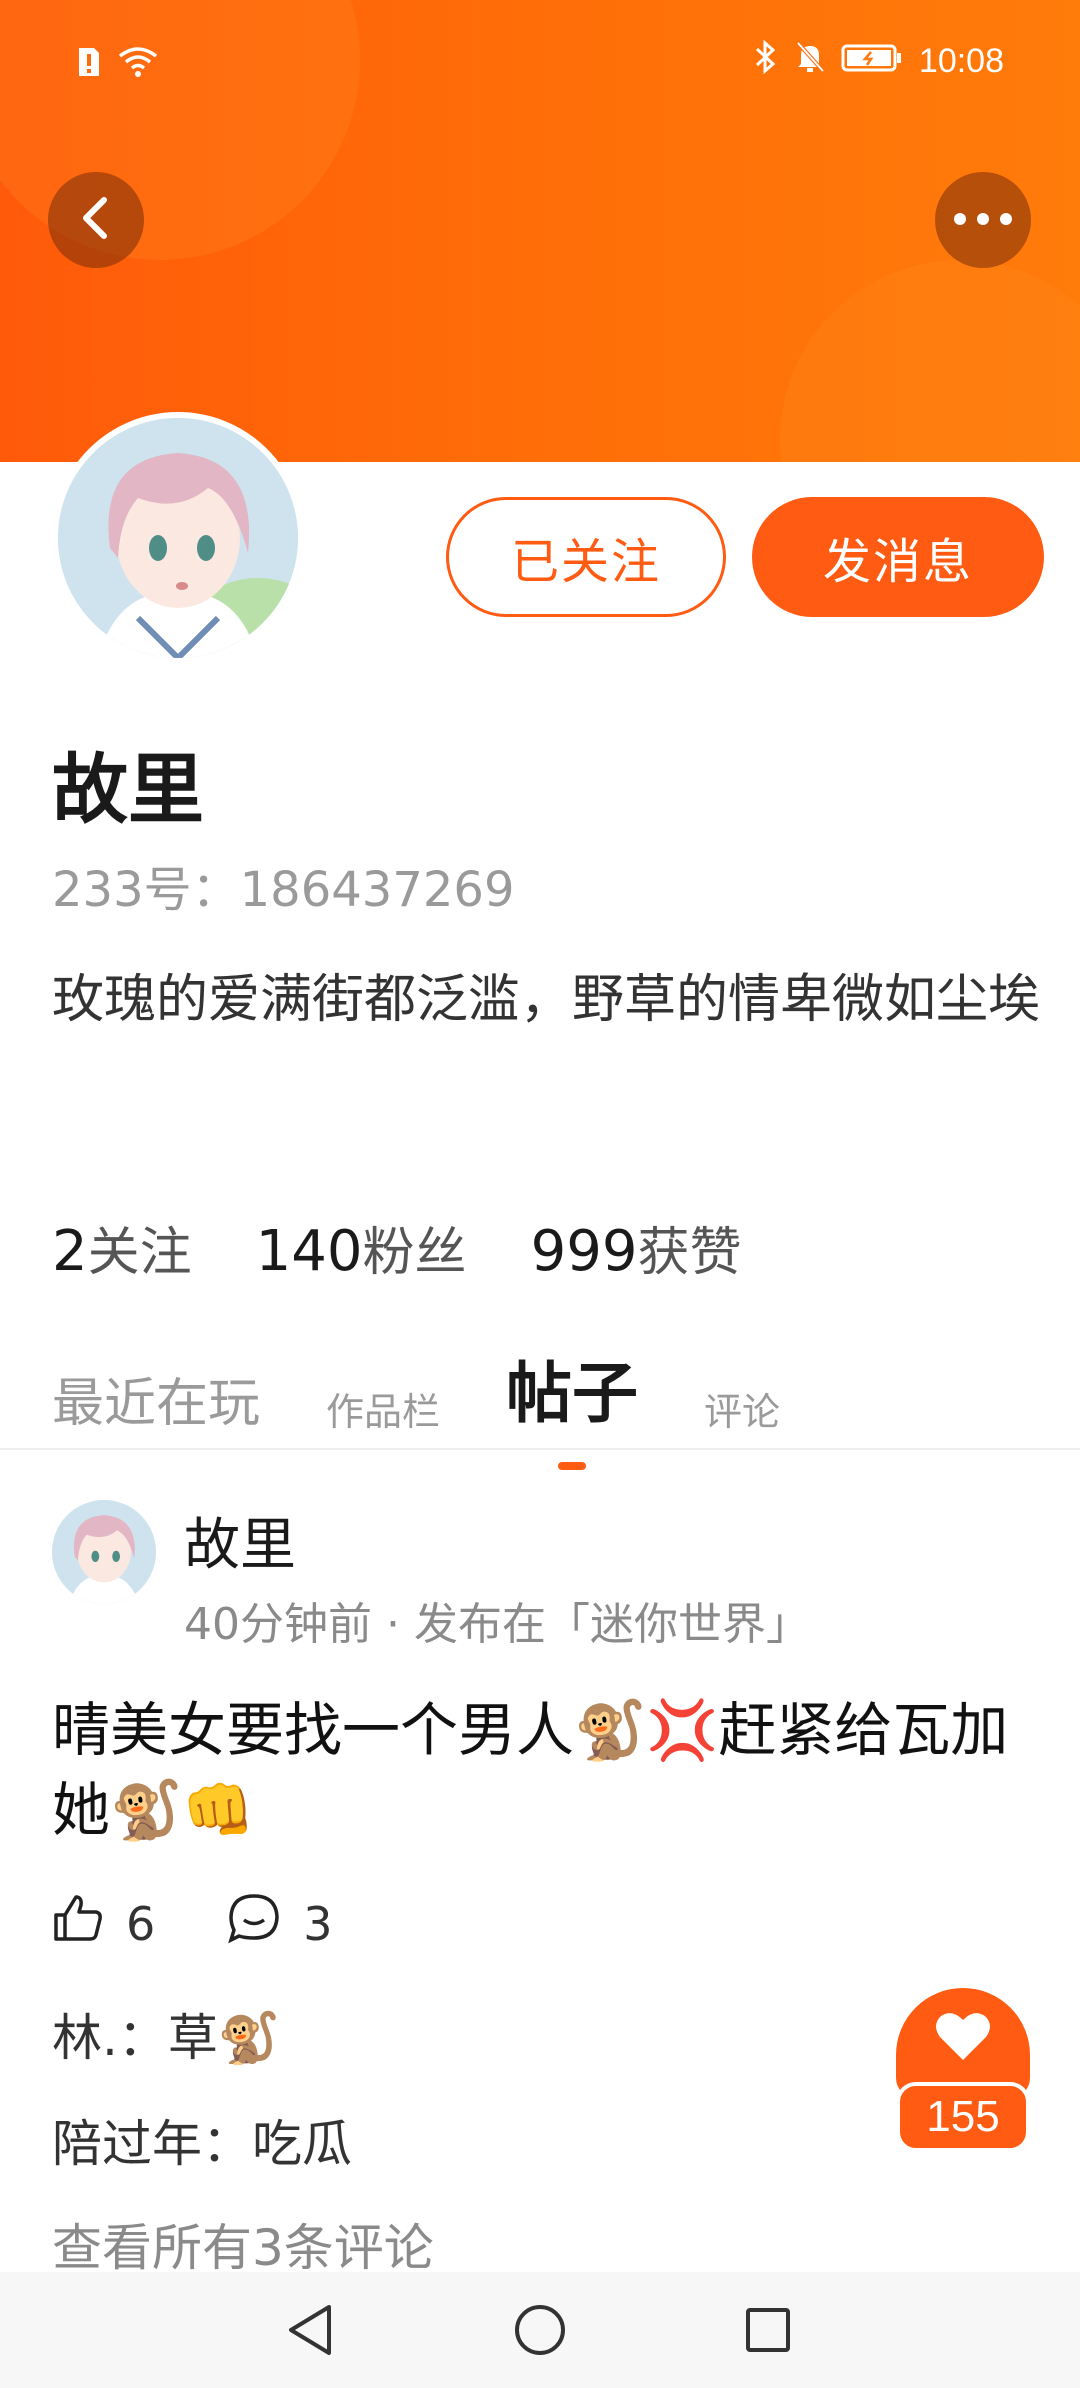 This screenshot has height=2388, width=1080. Describe the element at coordinates (254, 1923) in the screenshot. I see `comment-bubble-icon` at that location.